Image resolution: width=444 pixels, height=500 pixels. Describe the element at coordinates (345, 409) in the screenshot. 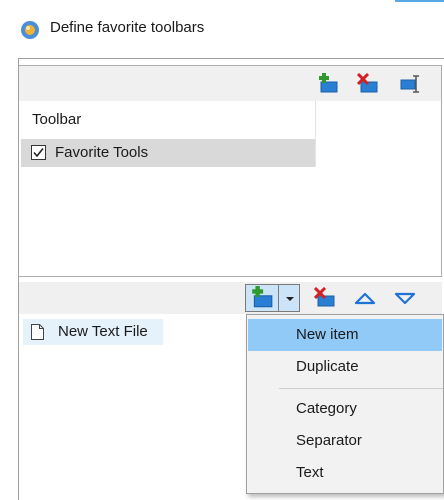

I see `menu-item-category: Category` at that location.